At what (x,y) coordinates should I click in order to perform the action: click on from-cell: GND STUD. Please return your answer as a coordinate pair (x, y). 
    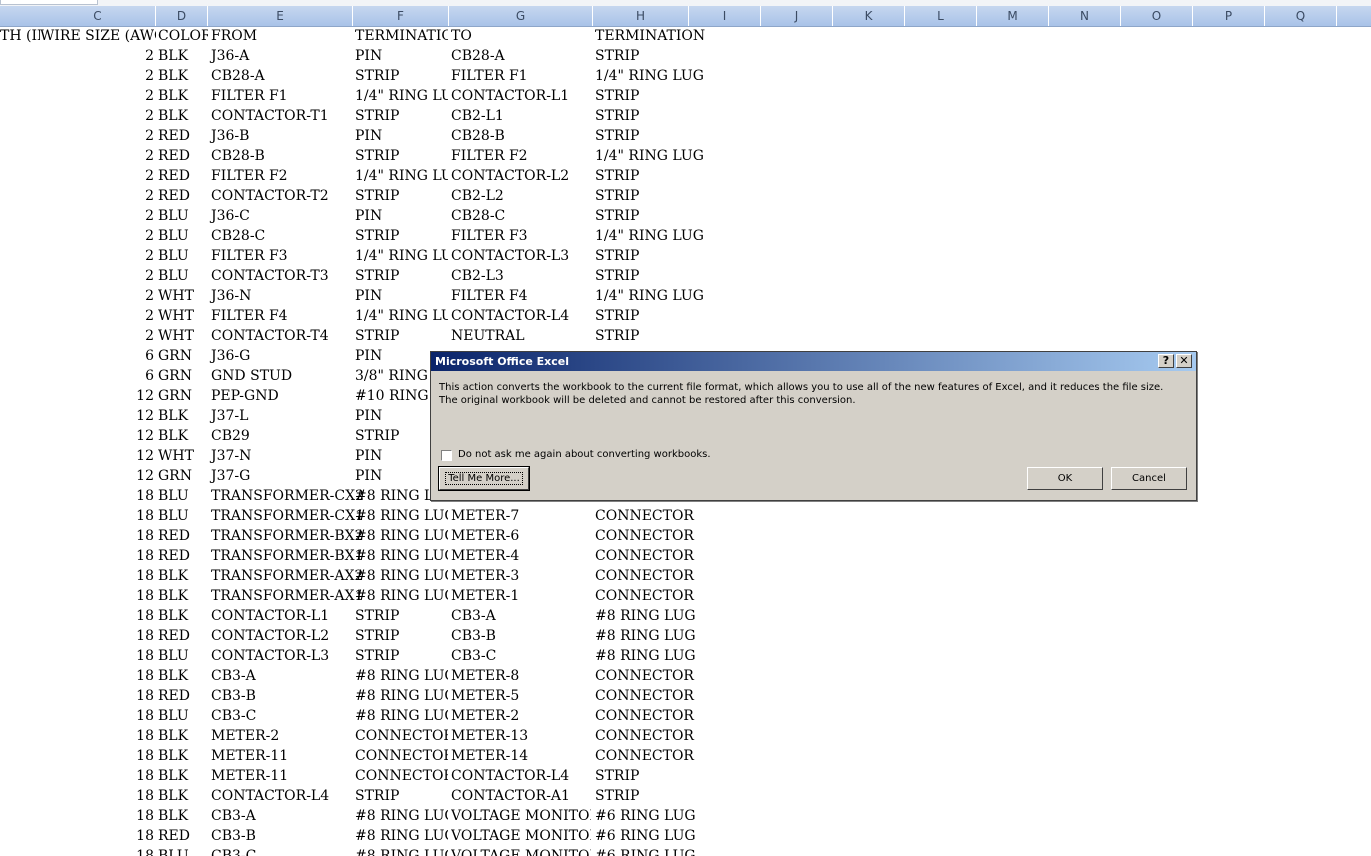
    Looking at the image, I should click on (281, 376).